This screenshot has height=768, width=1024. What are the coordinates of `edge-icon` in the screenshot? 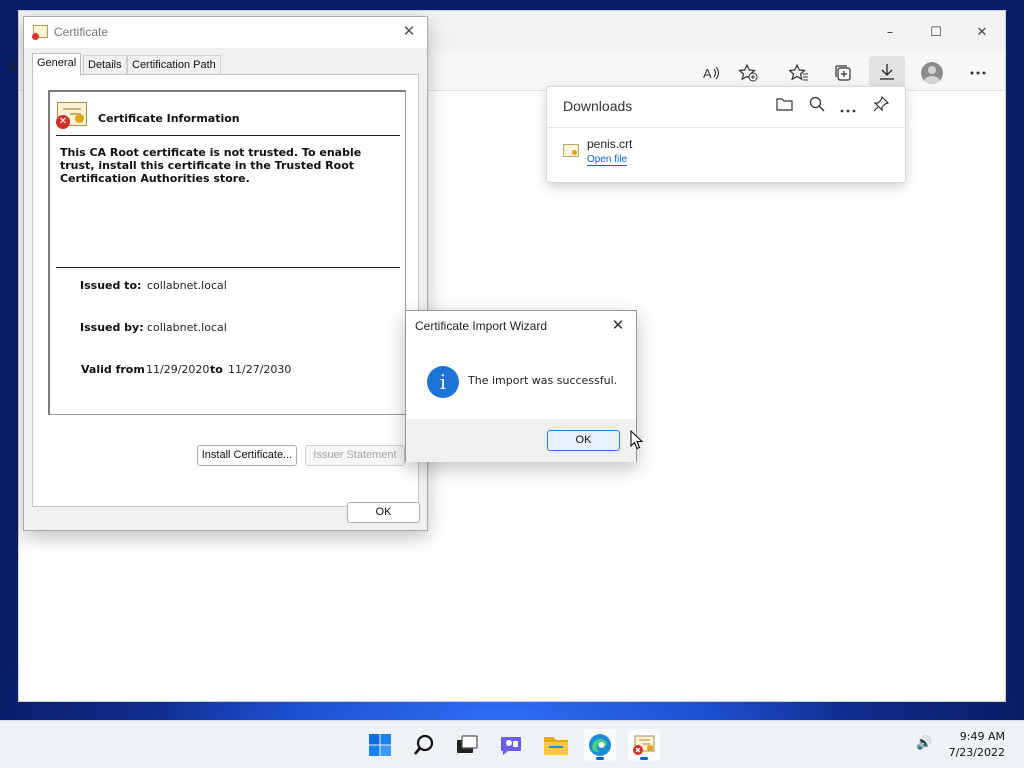 It's located at (600, 745).